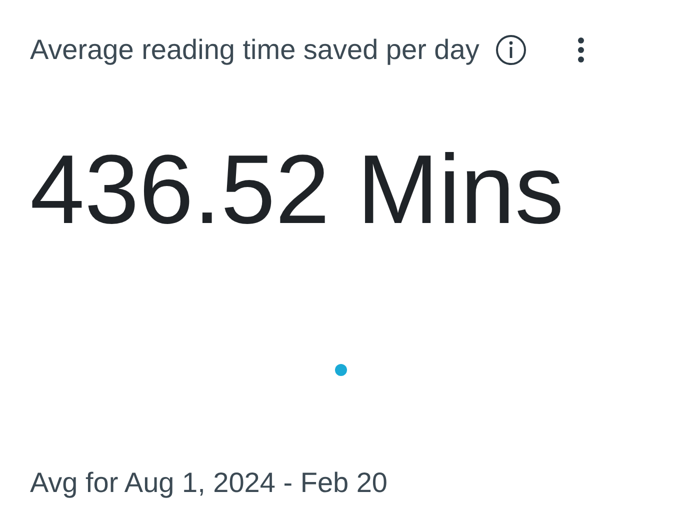 The image size is (686, 516). What do you see at coordinates (297, 189) in the screenshot?
I see `metric-value: 436.52 Mins` at bounding box center [297, 189].